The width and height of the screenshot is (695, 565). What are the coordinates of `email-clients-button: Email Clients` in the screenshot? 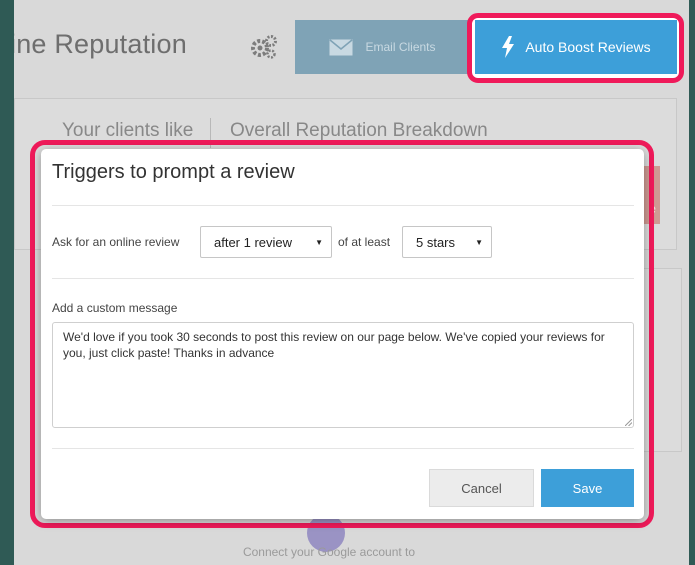 It's located at (382, 47).